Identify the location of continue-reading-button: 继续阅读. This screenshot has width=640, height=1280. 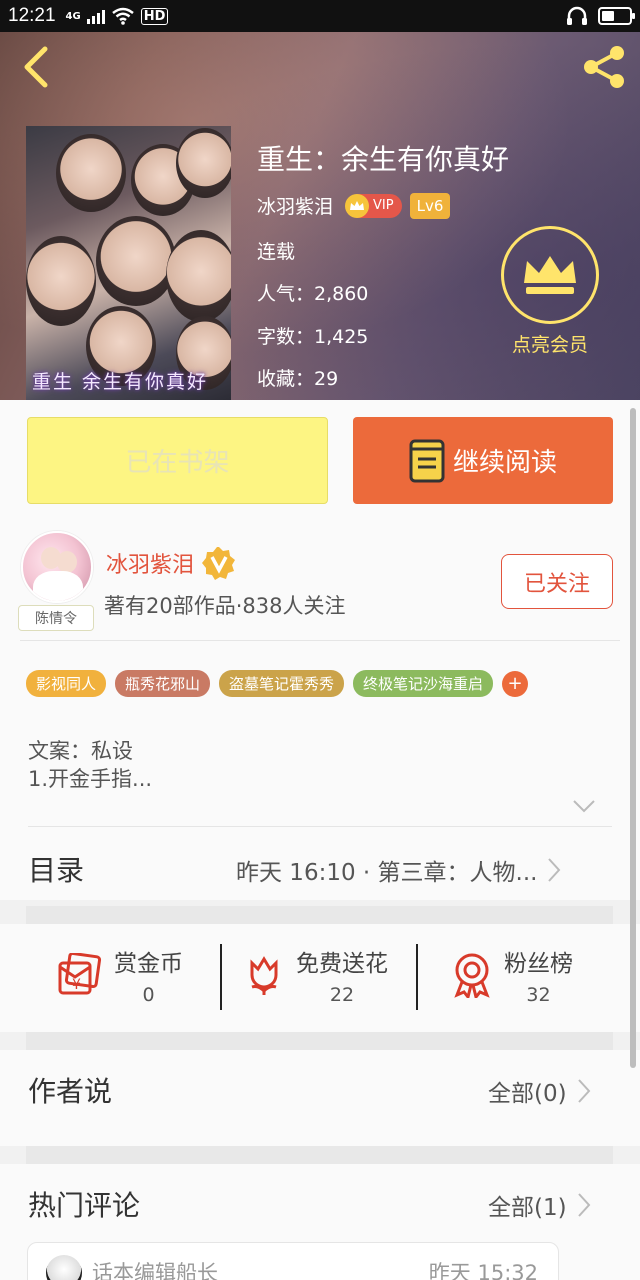
(483, 460).